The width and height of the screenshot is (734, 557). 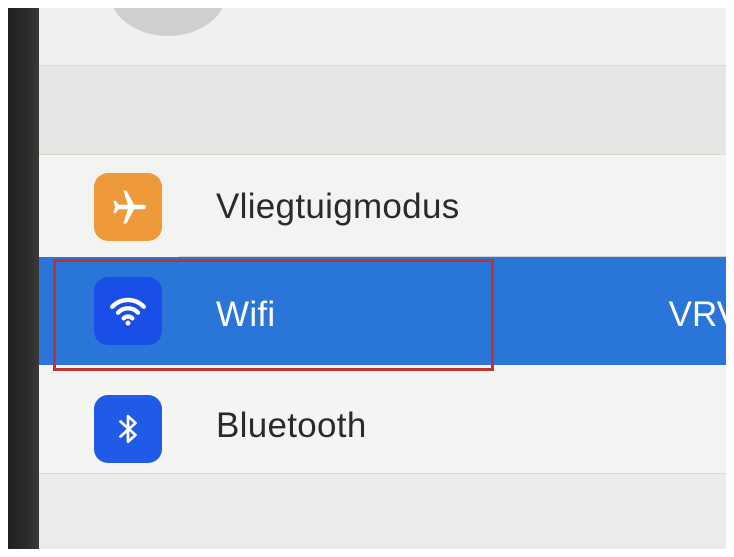 I want to click on profile-row, so click(x=382, y=37).